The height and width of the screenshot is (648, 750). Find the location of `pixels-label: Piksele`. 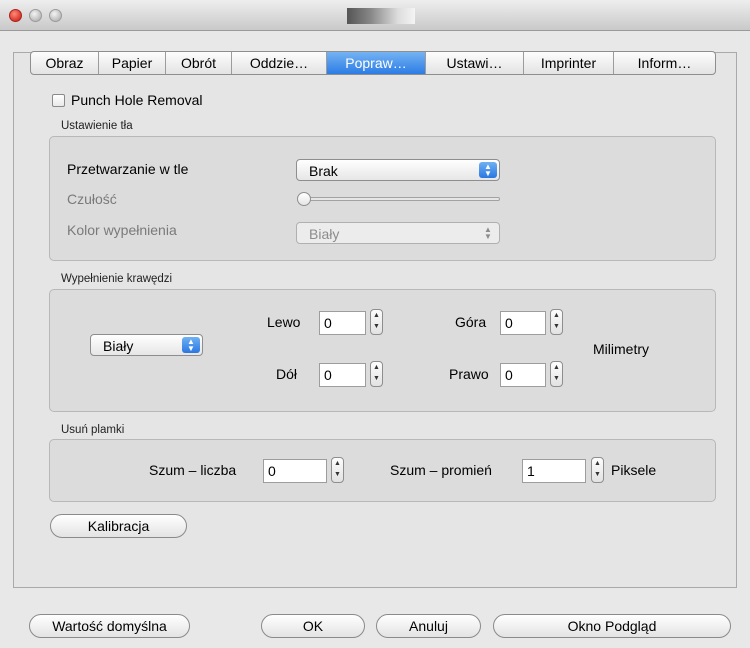

pixels-label: Piksele is located at coordinates (634, 470).